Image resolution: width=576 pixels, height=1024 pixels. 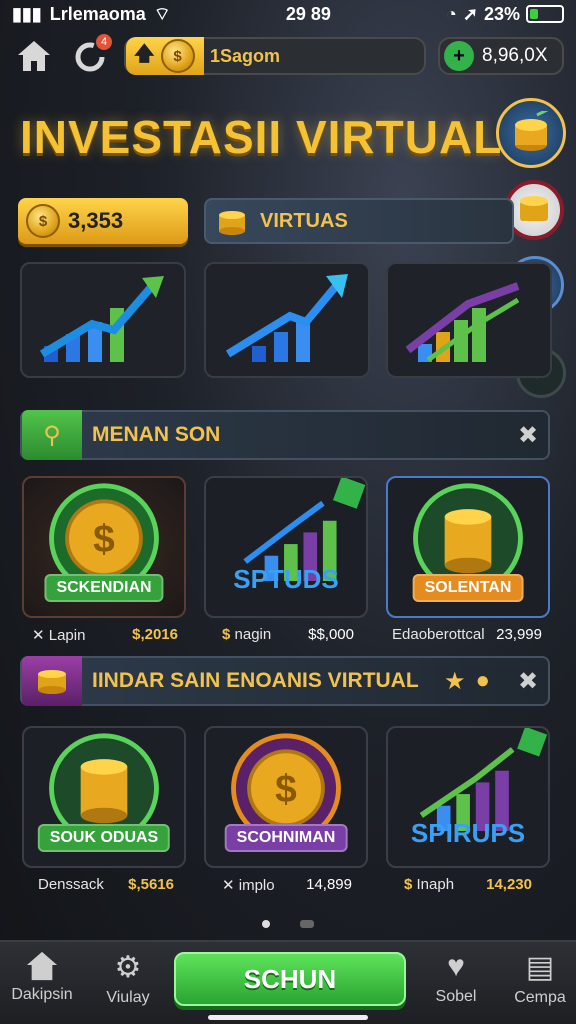 I want to click on home-button, so click(x=34, y=56).